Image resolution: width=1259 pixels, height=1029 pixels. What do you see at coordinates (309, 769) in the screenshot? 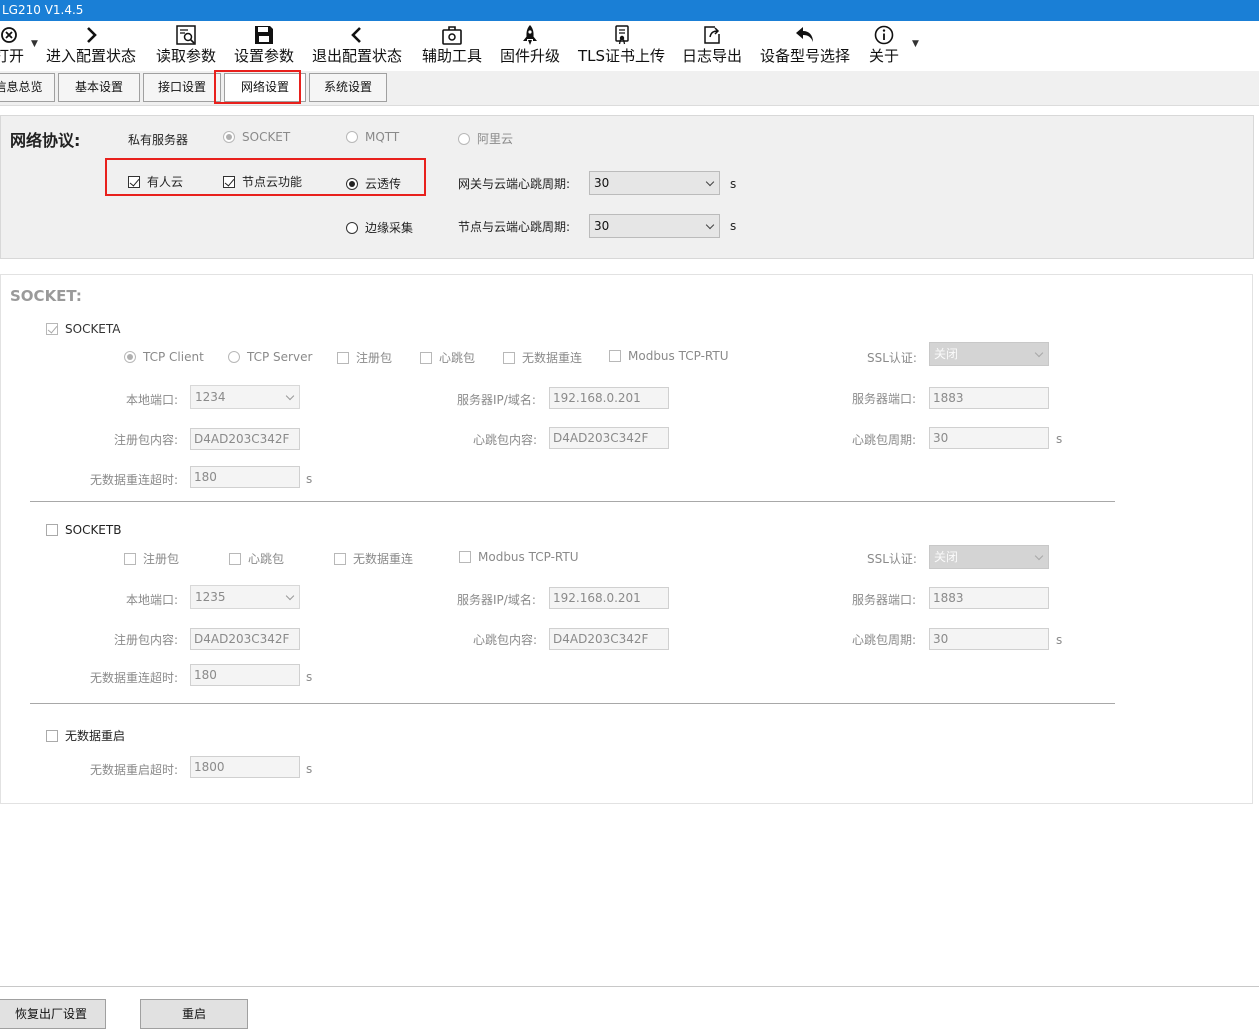
I see `no-data-restart-timeout-unit: s` at bounding box center [309, 769].